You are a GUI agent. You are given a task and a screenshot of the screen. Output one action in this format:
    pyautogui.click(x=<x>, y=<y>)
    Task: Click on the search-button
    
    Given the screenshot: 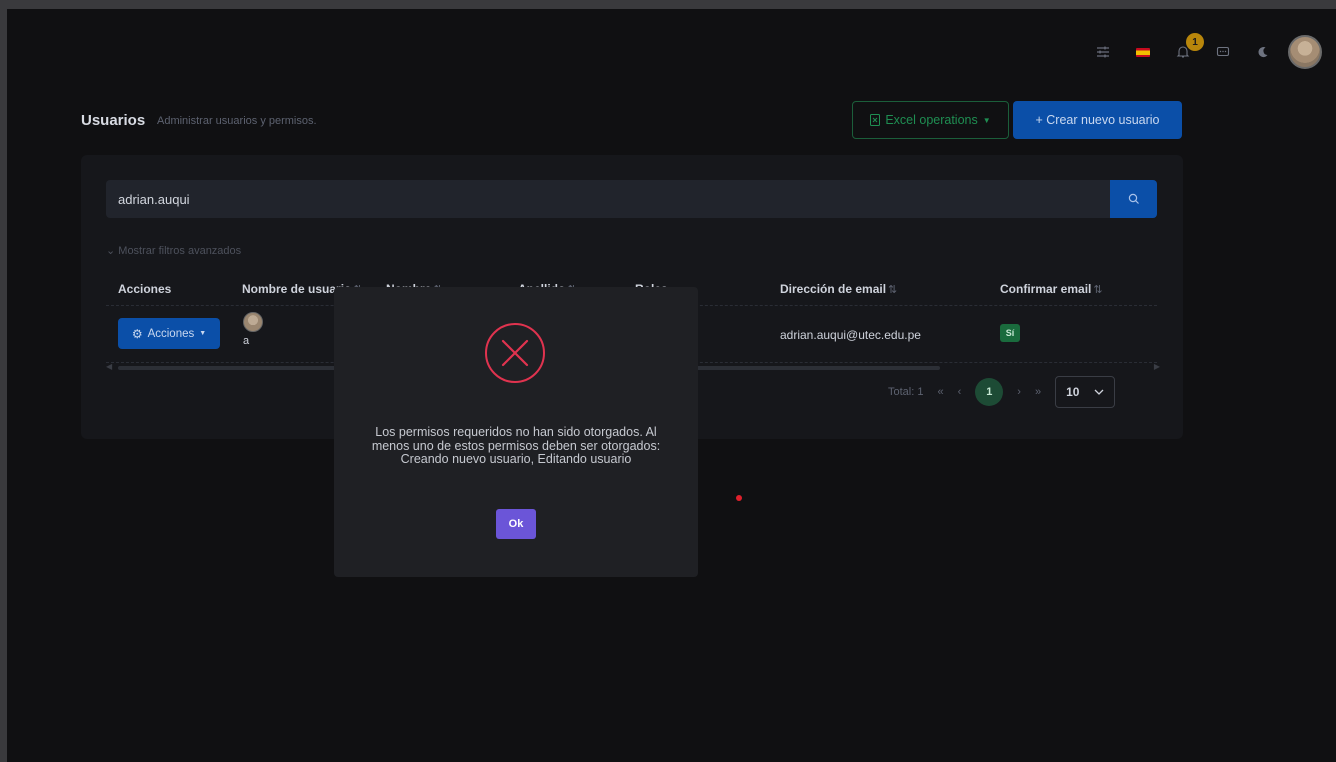 What is the action you would take?
    pyautogui.click(x=1133, y=199)
    